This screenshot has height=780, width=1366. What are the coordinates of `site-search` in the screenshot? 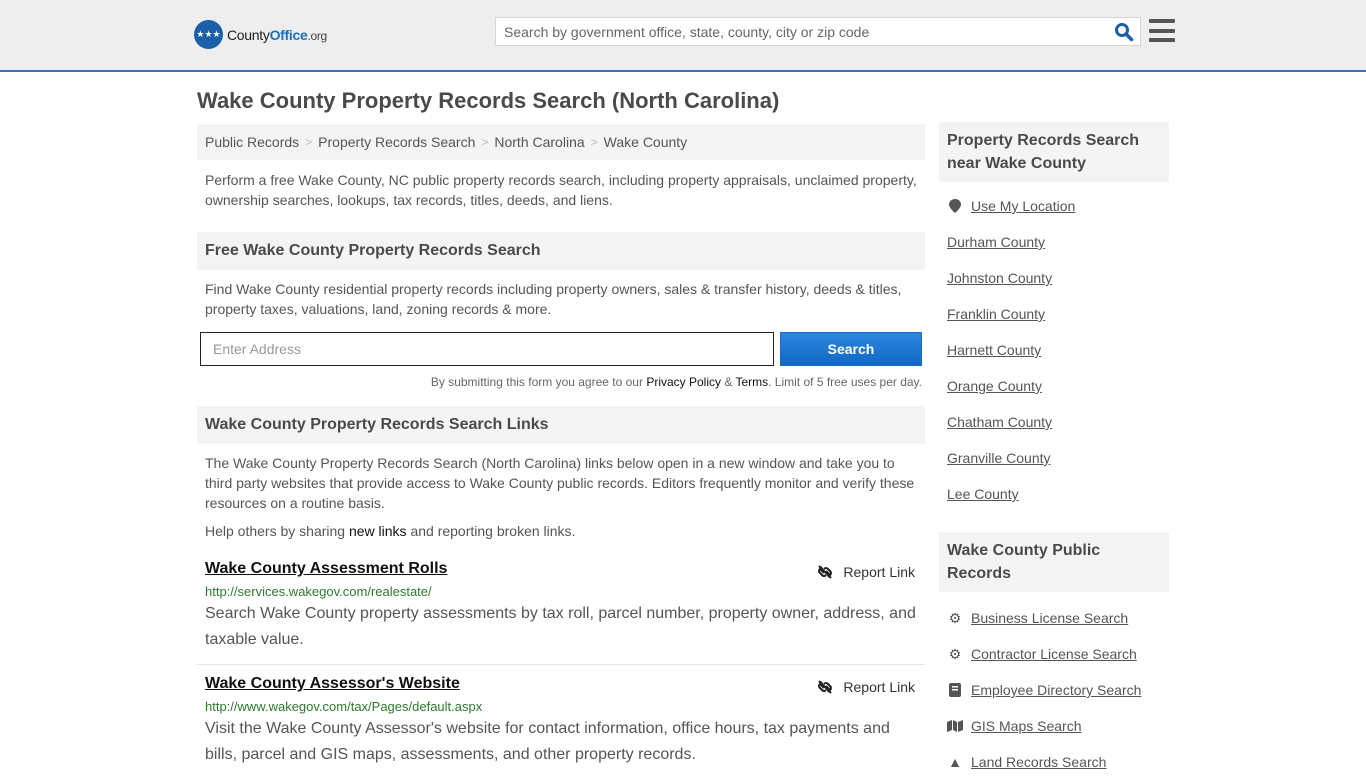 It's located at (818, 31).